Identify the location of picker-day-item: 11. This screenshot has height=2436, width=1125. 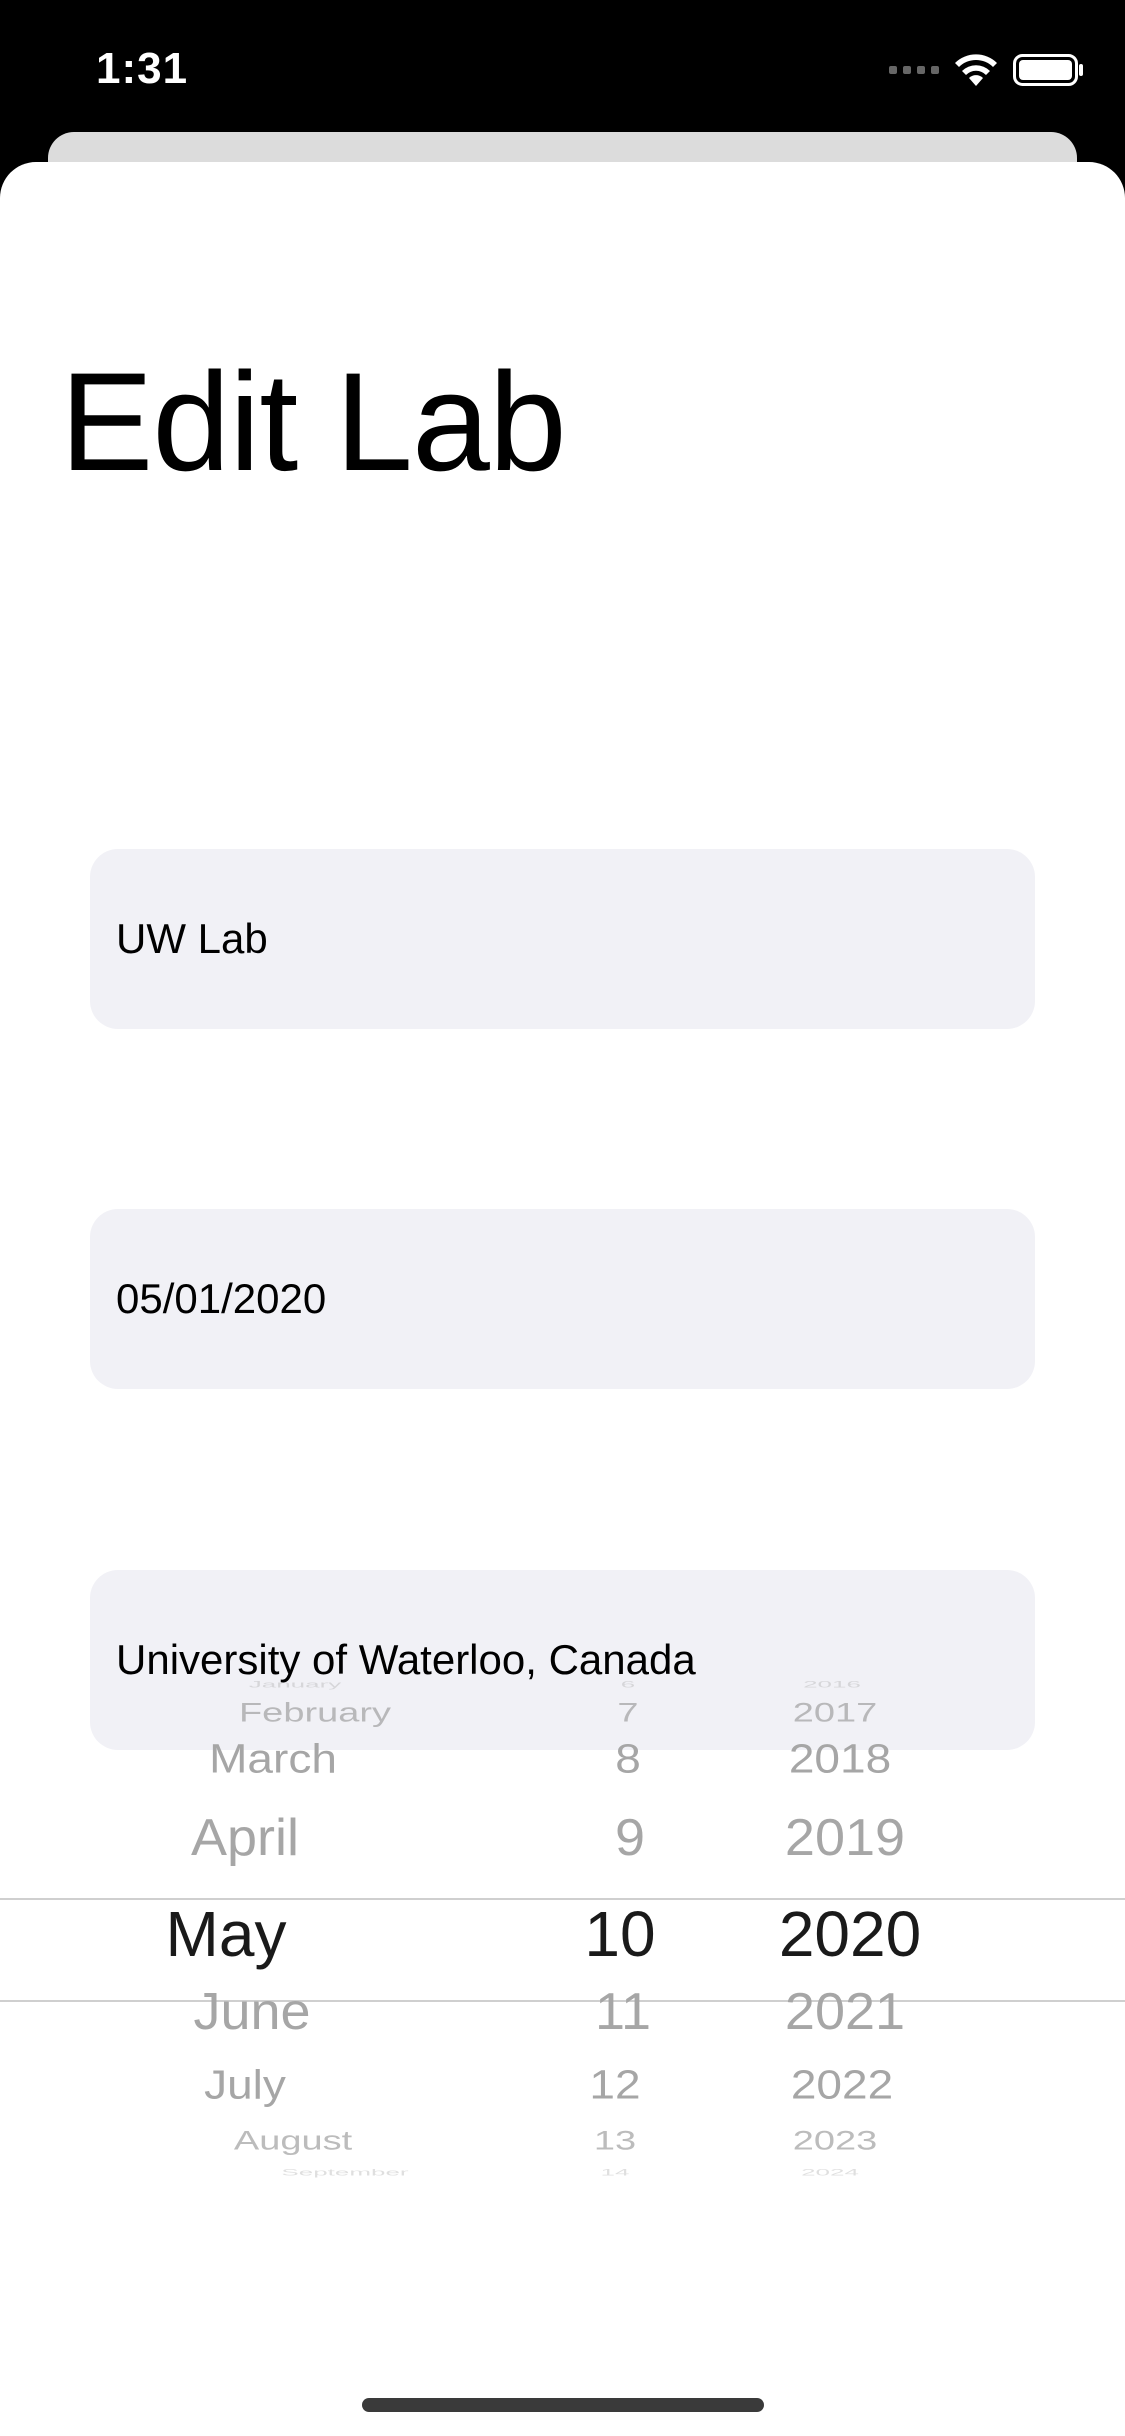
(623, 2012).